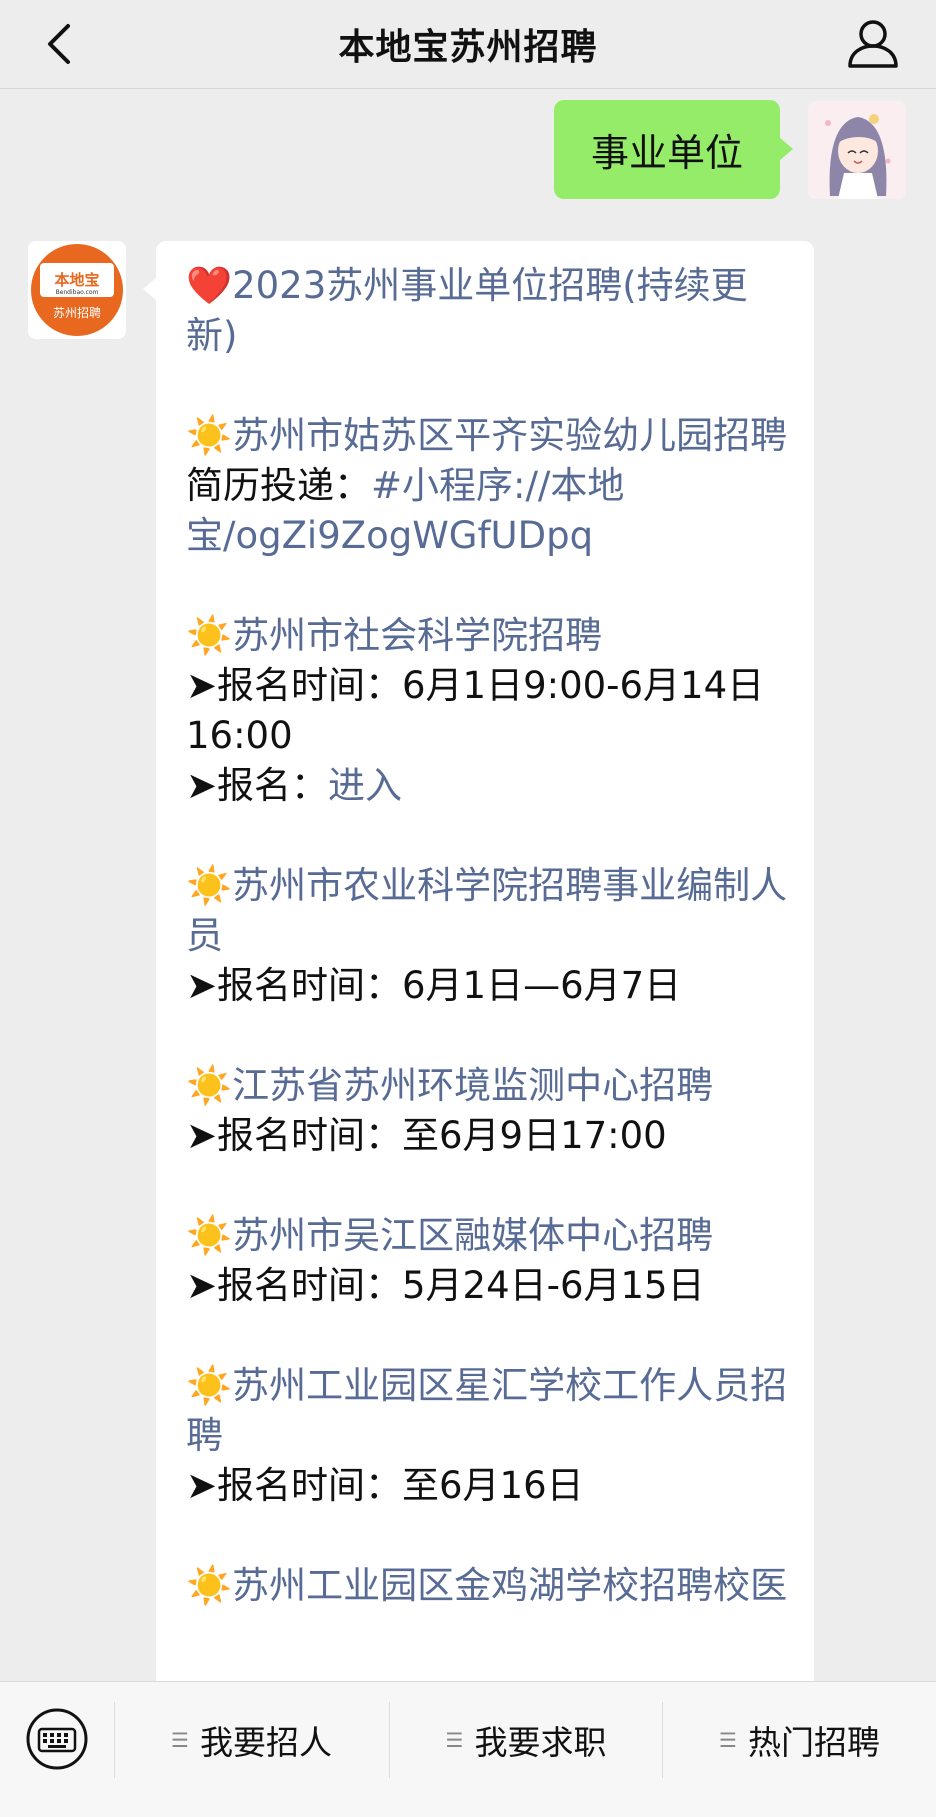 Image resolution: width=936 pixels, height=1817 pixels. I want to click on user-message-bubble: 事业单位, so click(673, 149).